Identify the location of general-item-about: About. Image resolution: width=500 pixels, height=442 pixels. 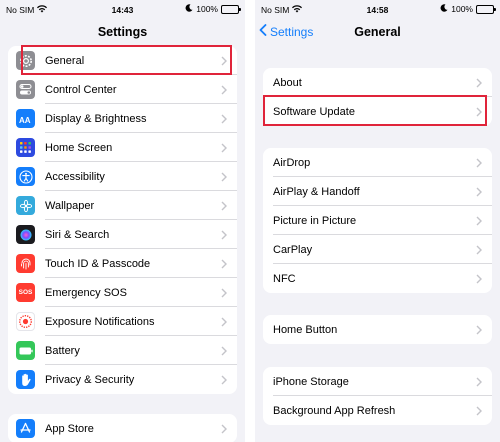
(377, 82).